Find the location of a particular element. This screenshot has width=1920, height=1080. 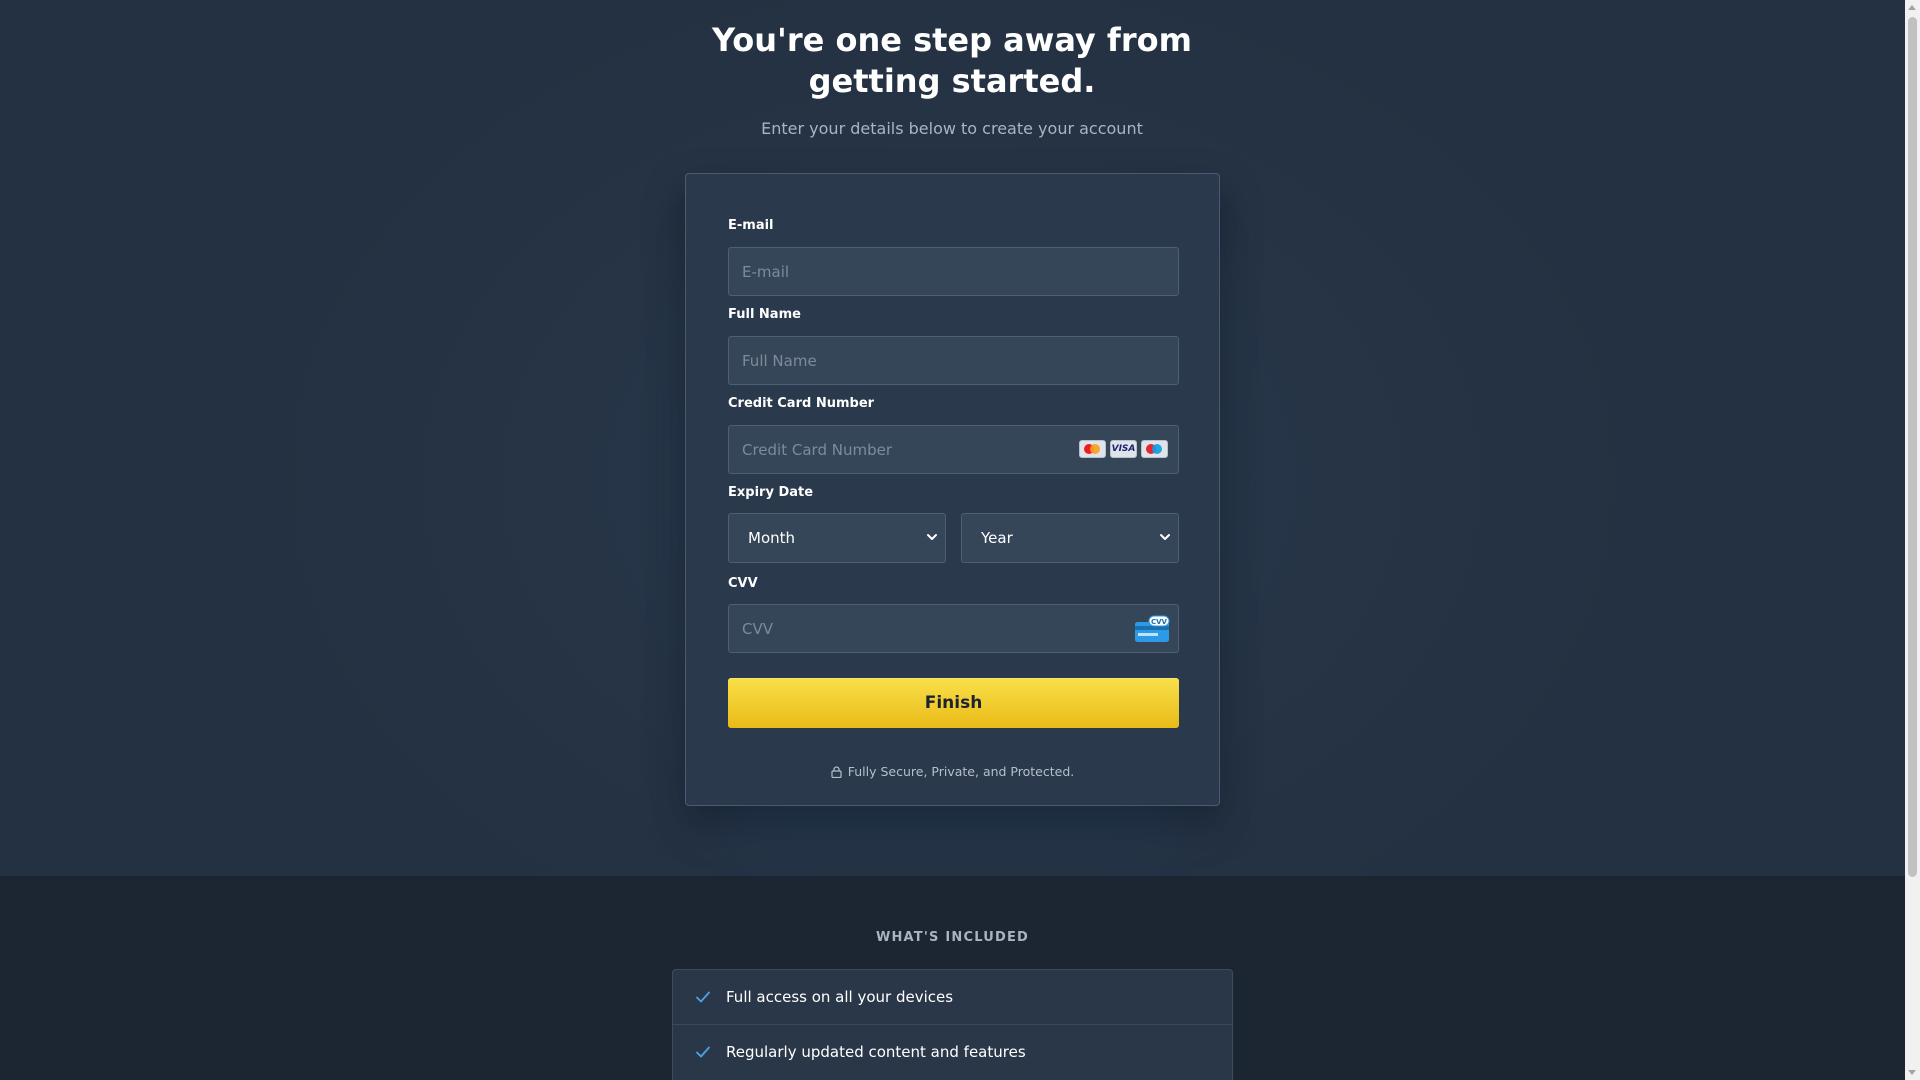

security-notice: Fully Secure, Private, and Protected. is located at coordinates (952, 772).